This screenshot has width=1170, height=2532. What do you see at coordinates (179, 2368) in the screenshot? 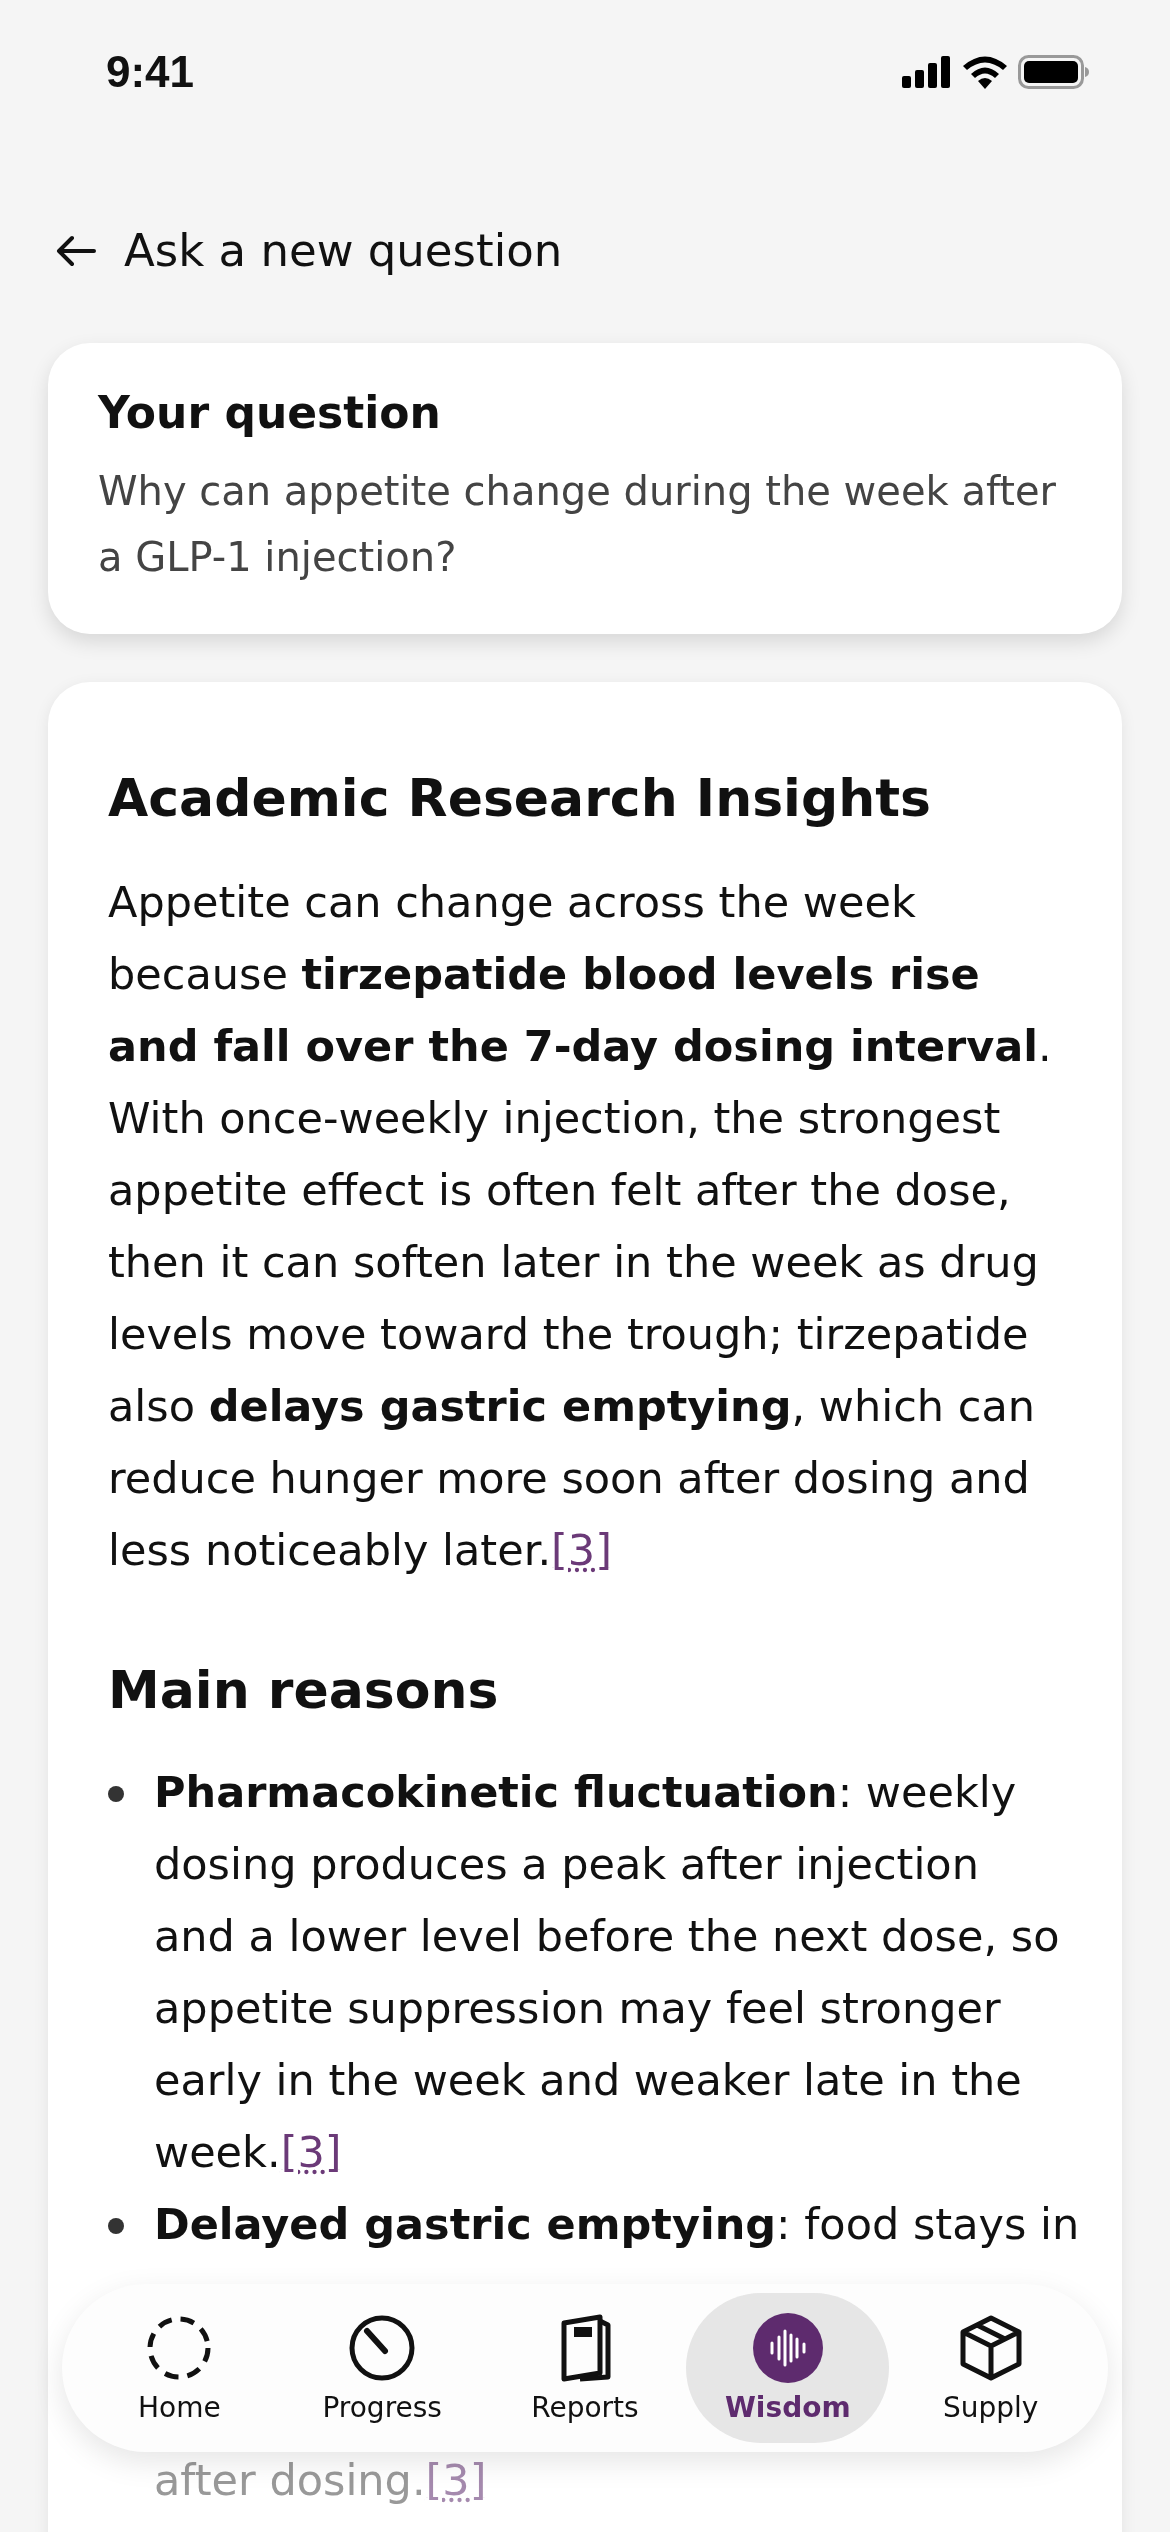
I see `tab-item: Home` at bounding box center [179, 2368].